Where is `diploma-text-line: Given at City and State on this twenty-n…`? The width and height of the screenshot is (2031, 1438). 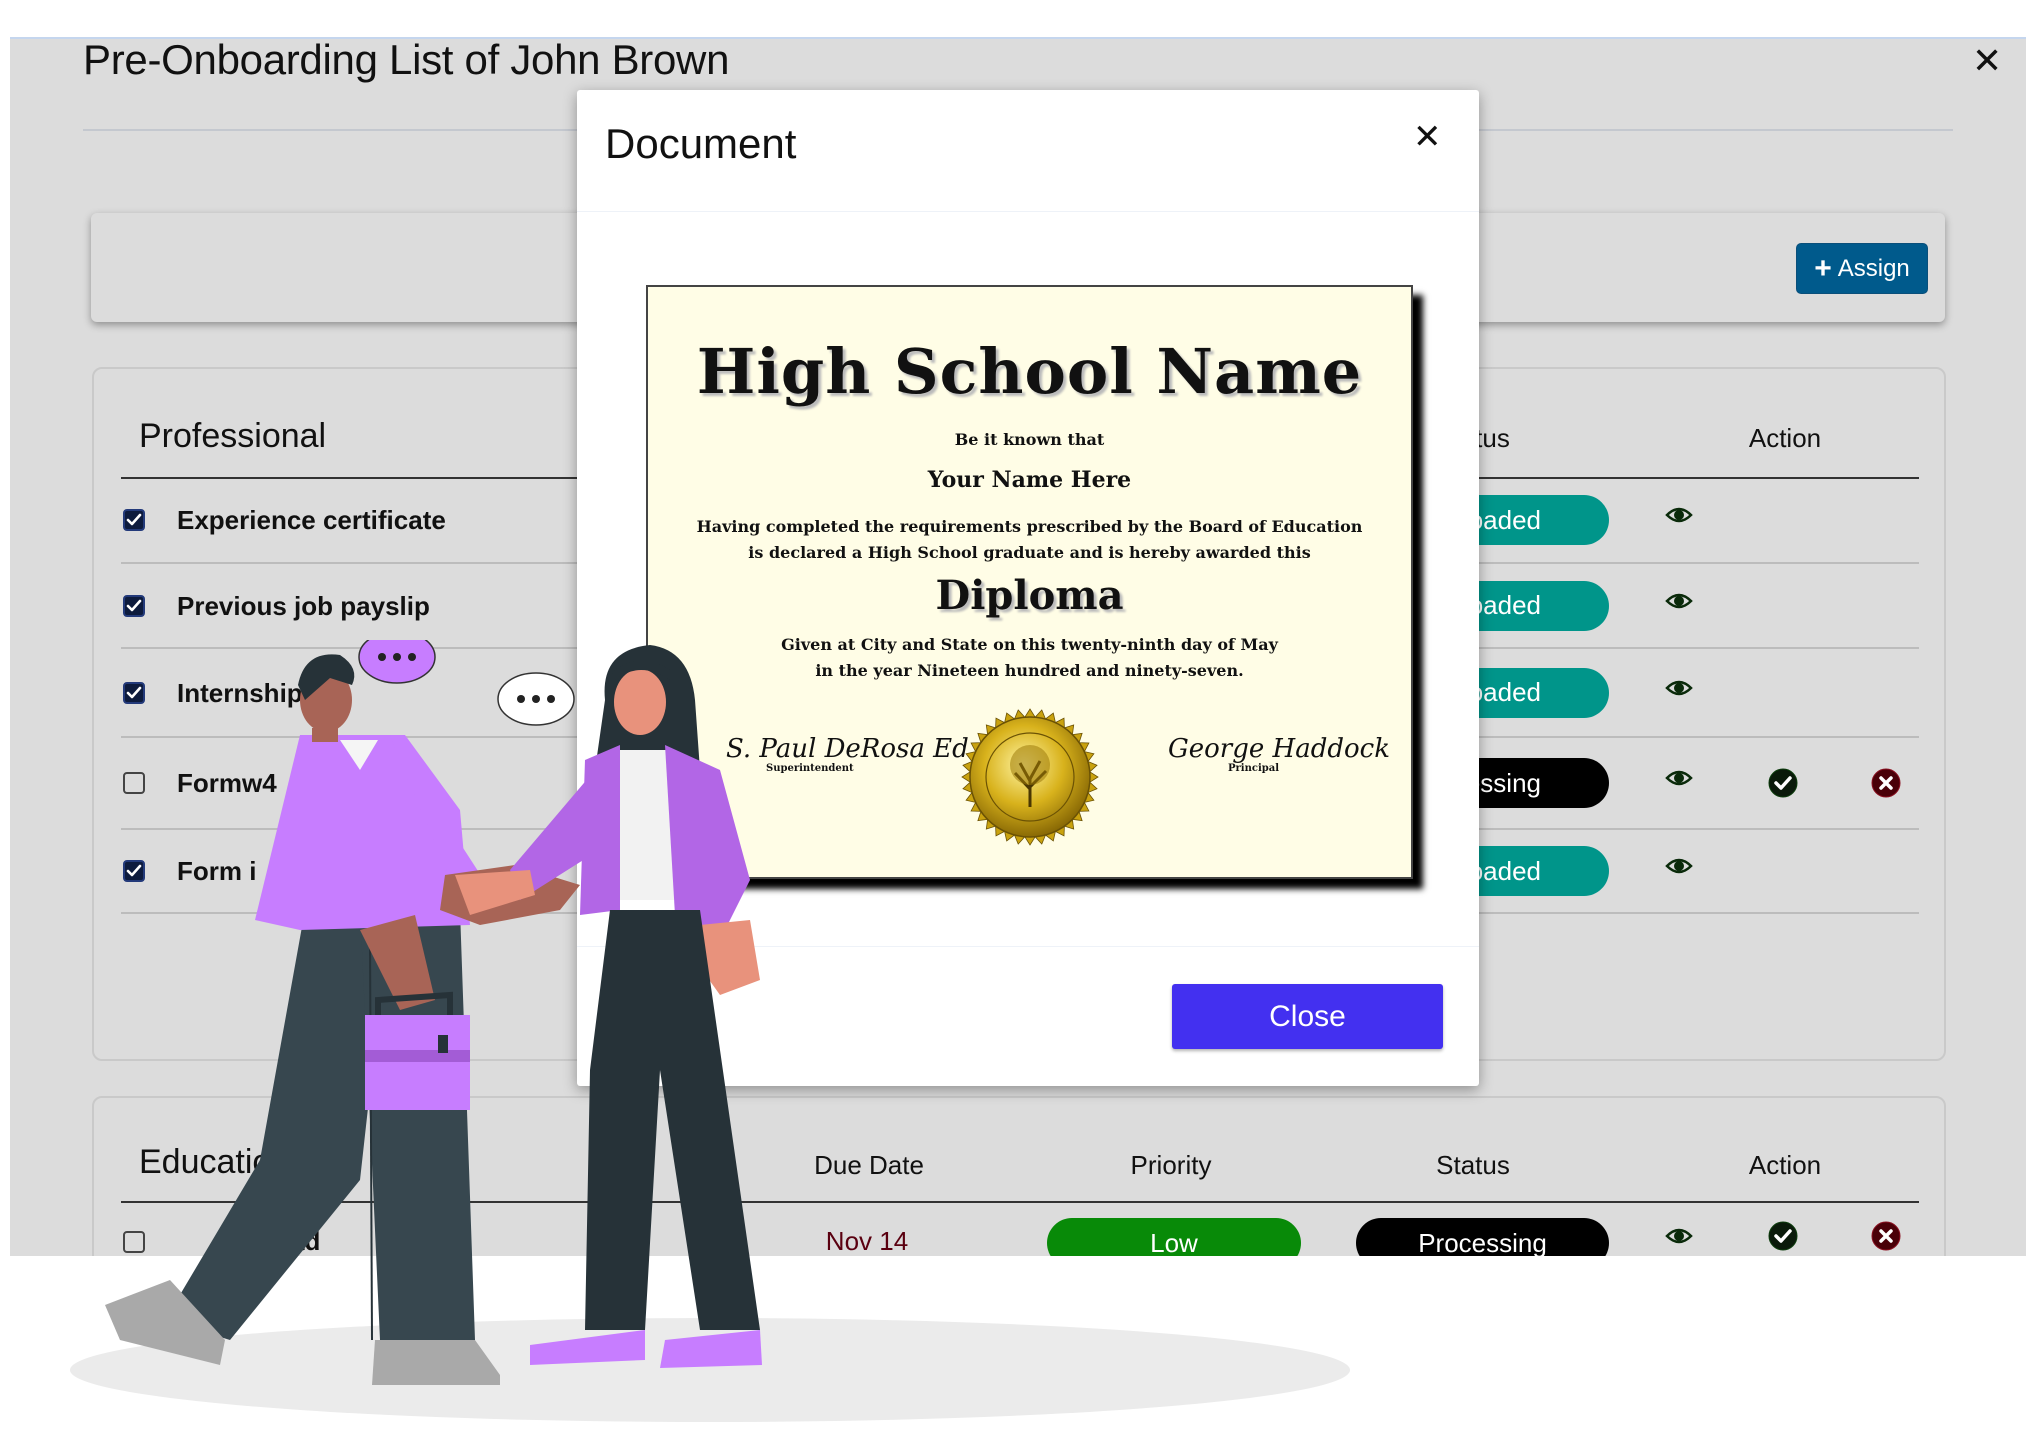
diploma-text-line: Given at City and State on this twenty-n… is located at coordinates (1029, 644).